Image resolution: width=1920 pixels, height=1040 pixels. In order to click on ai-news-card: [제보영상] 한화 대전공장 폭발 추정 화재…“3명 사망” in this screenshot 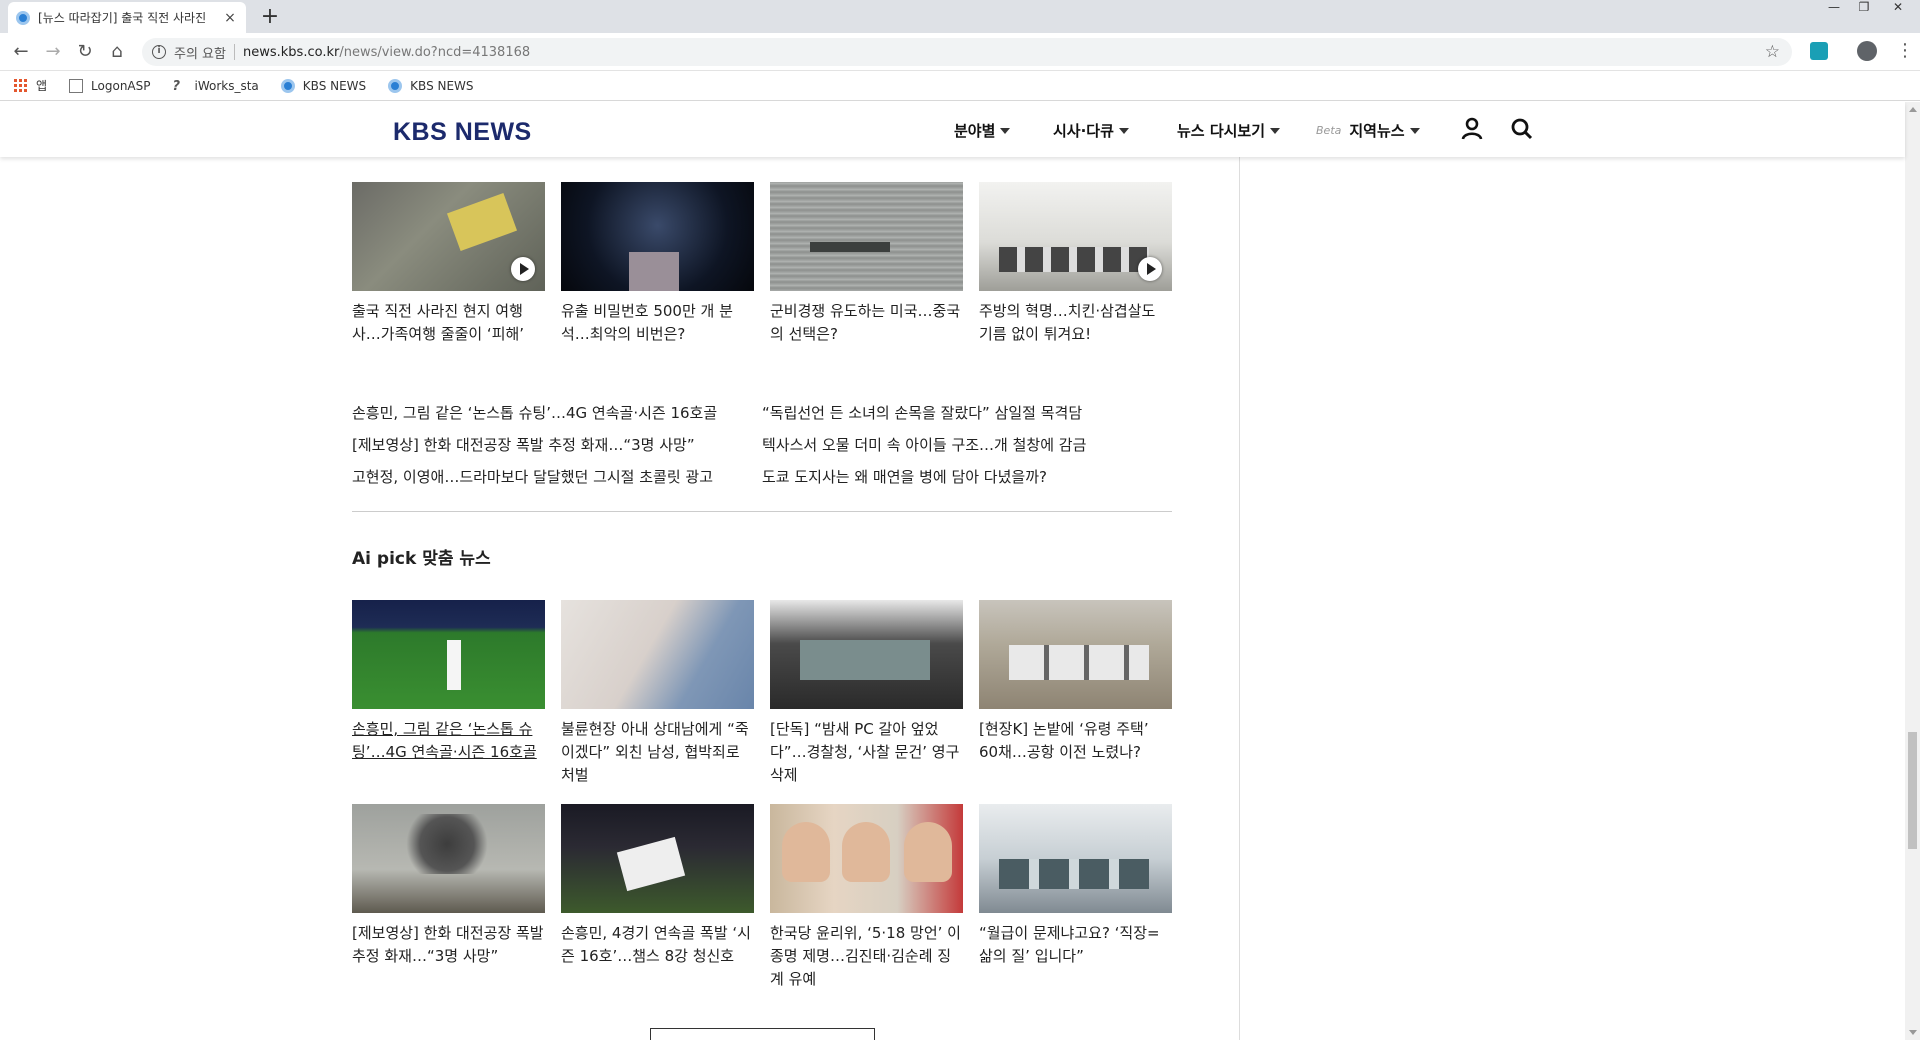, I will do `click(448, 886)`.